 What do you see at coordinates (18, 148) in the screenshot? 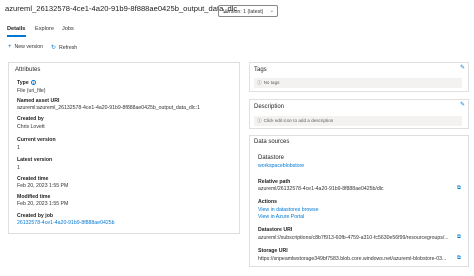
I see `current-version-value: 1` at bounding box center [18, 148].